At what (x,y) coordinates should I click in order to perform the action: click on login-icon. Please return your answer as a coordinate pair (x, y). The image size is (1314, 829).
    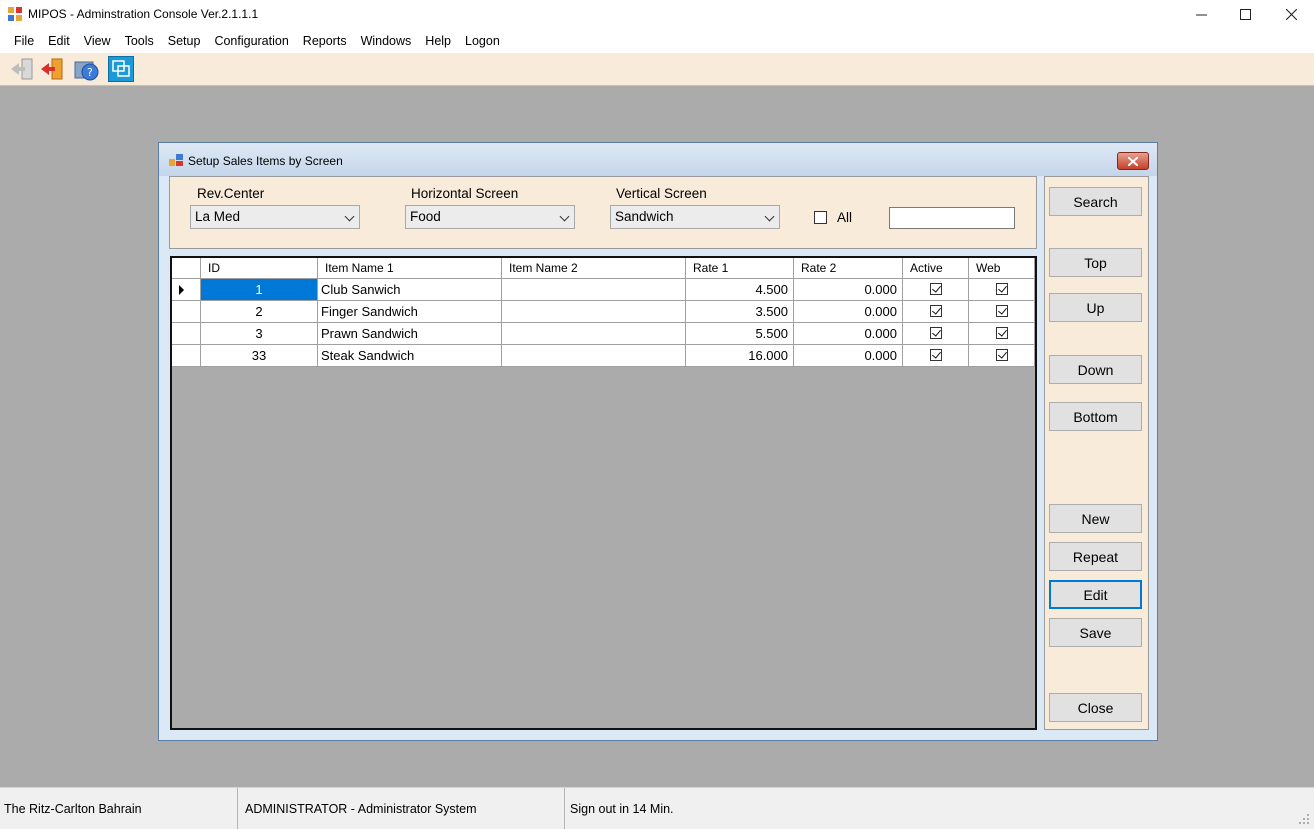
    Looking at the image, I should click on (22, 69).